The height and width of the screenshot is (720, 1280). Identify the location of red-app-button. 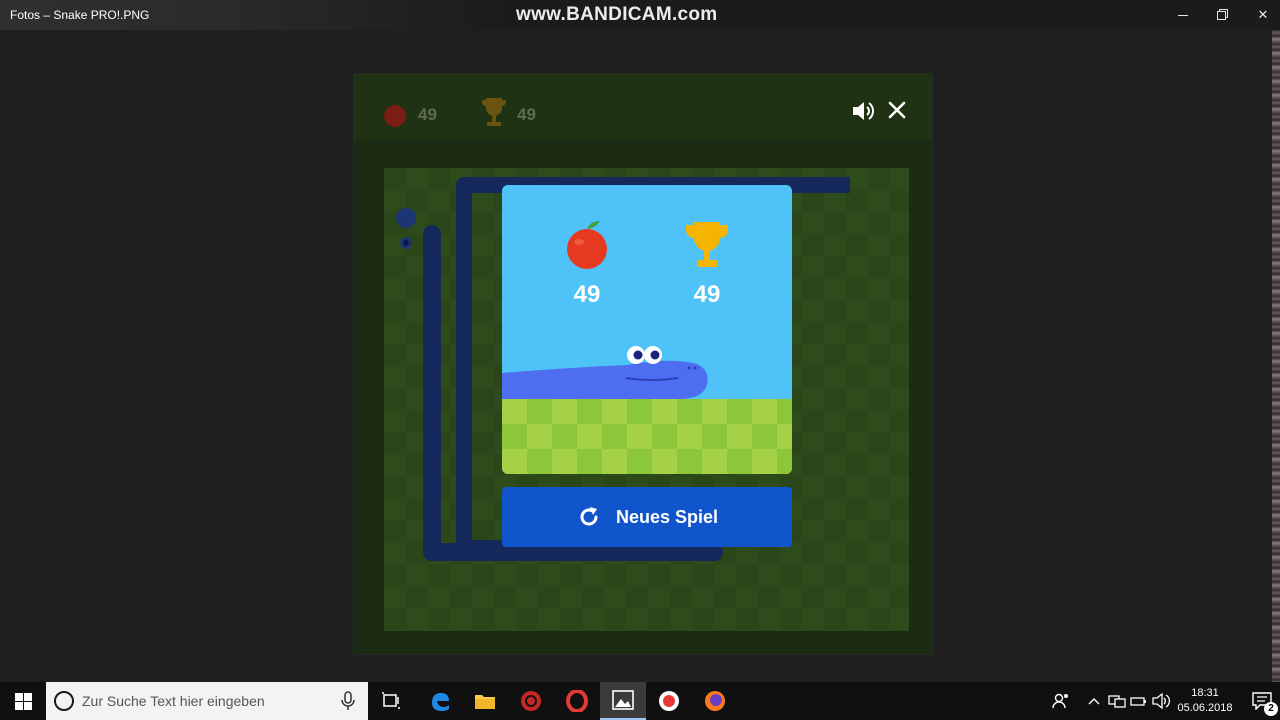
(531, 701).